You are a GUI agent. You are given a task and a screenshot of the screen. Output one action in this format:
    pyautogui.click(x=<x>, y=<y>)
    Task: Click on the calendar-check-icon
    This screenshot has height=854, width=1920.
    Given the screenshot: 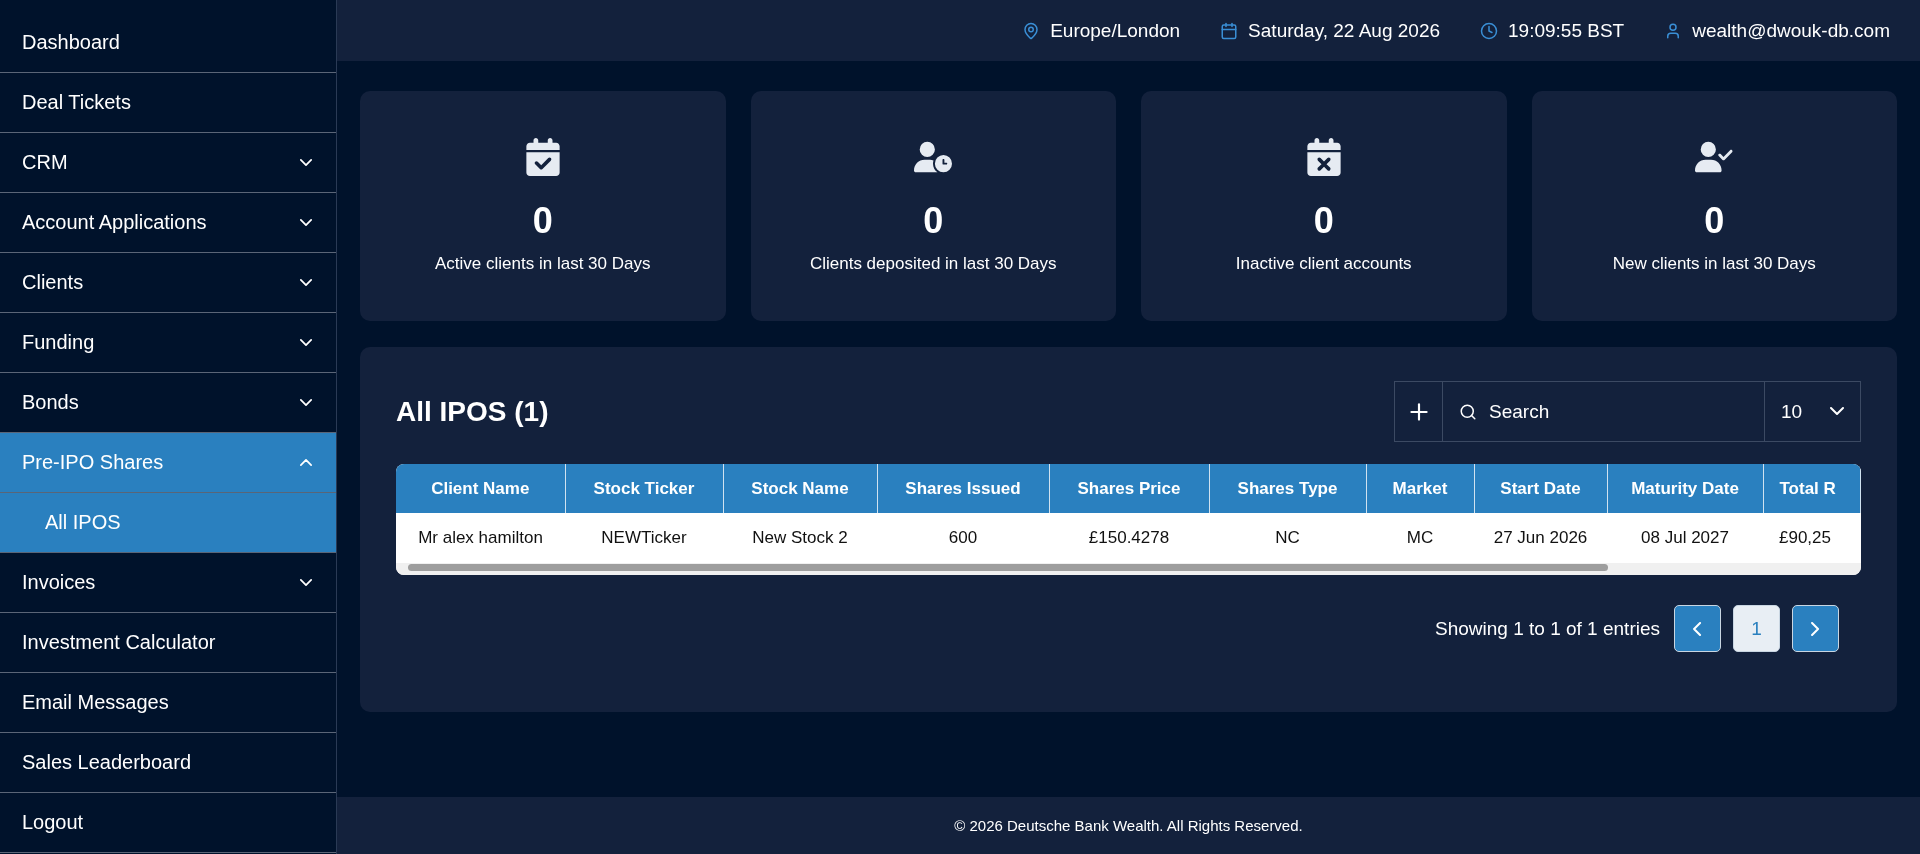 What is the action you would take?
    pyautogui.click(x=542, y=157)
    